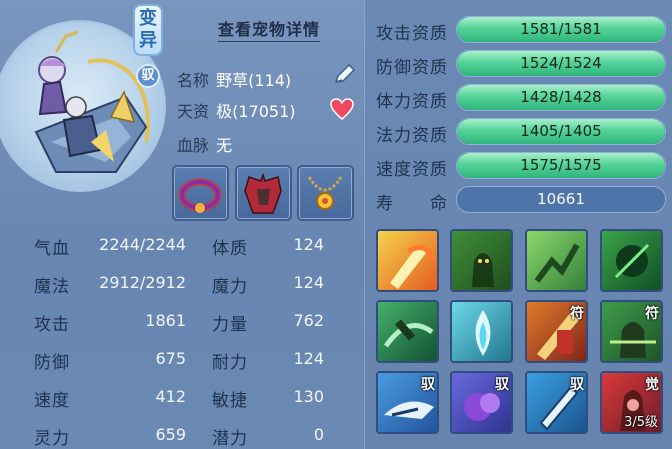  What do you see at coordinates (269, 29) in the screenshot?
I see `view-pet-details-link: 查看宠物详情` at bounding box center [269, 29].